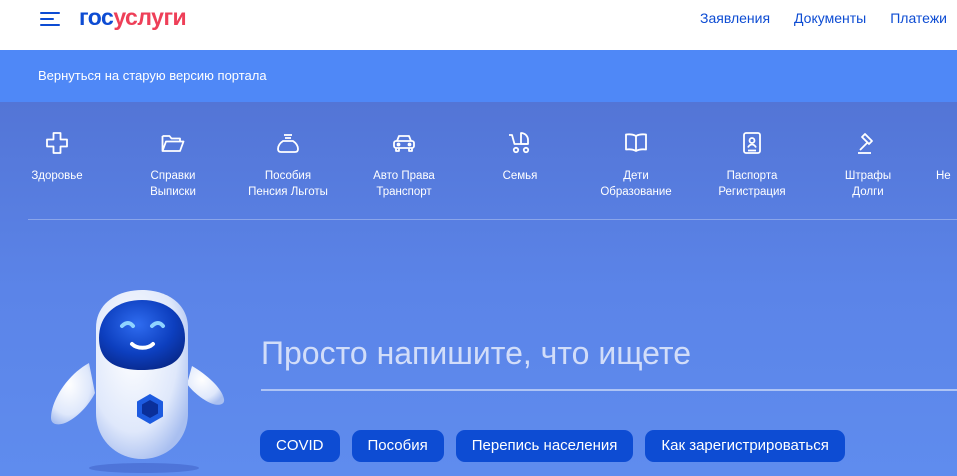  What do you see at coordinates (830, 18) in the screenshot?
I see `nav-link-documents: Документы` at bounding box center [830, 18].